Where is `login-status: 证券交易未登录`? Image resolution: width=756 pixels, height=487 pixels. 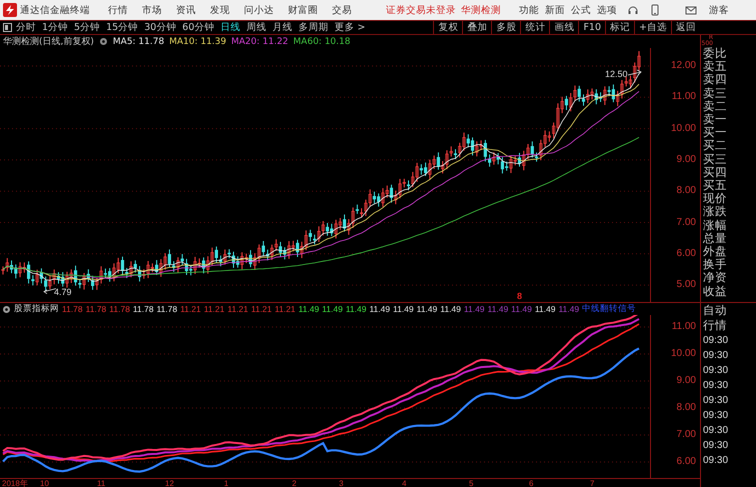
login-status: 证券交易未登录 is located at coordinates (421, 10).